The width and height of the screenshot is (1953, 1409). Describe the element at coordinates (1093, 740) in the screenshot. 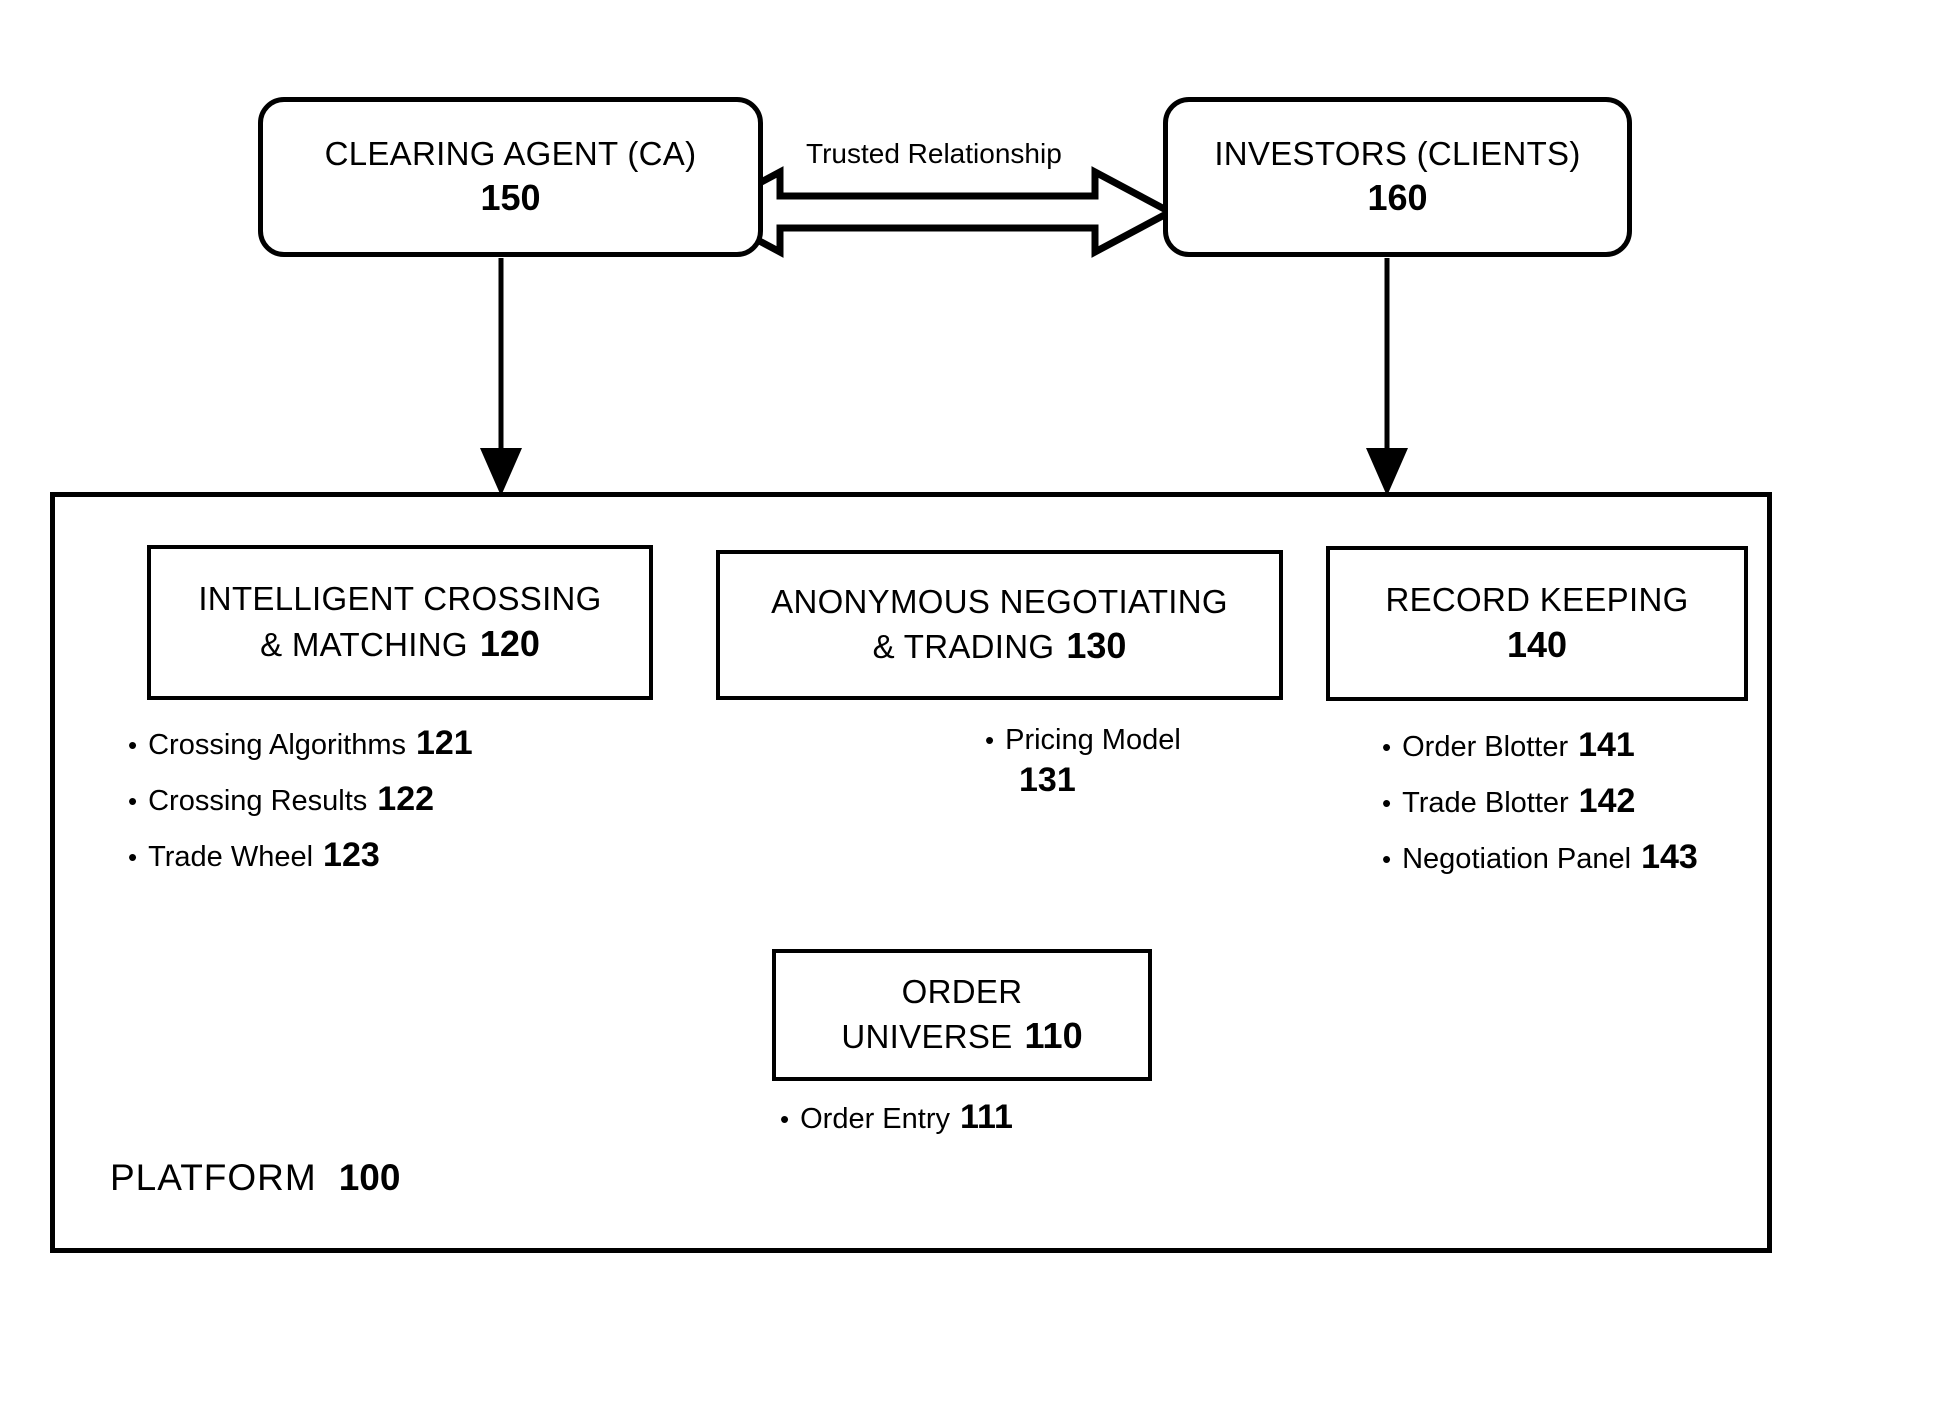

I see `list-item-label: Pricing Model` at that location.